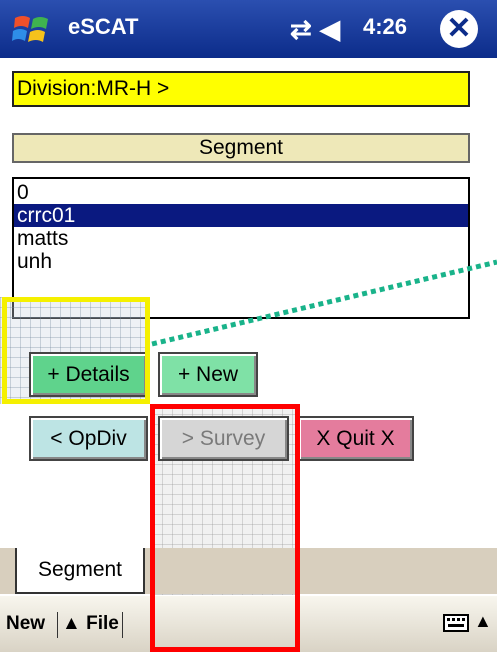 Image resolution: width=497 pixels, height=652 pixels. Describe the element at coordinates (208, 374) in the screenshot. I see `new-button: + New` at that location.